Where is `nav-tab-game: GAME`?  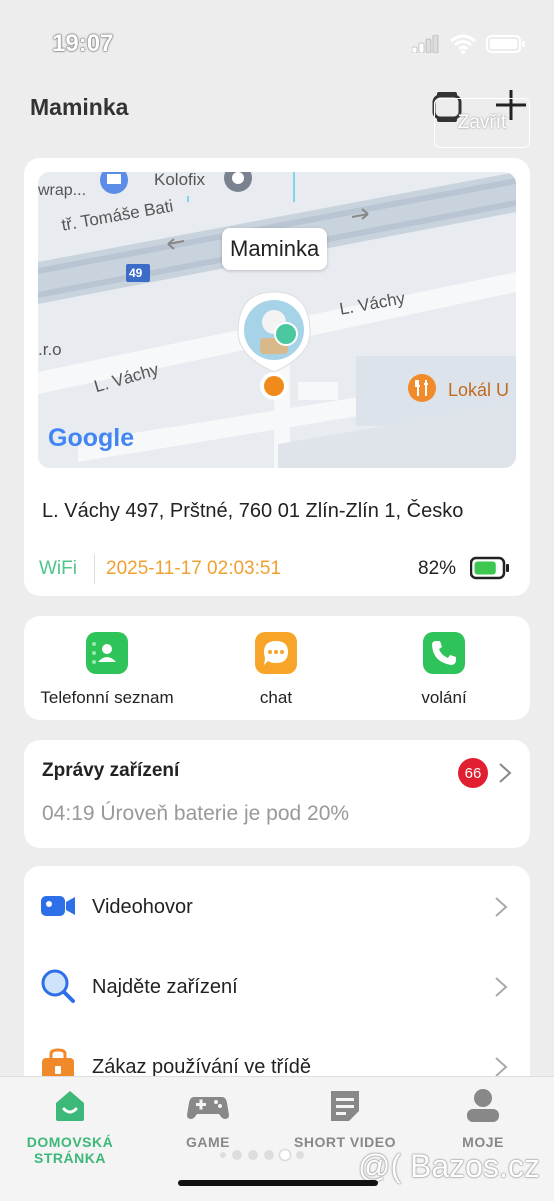 nav-tab-game: GAME is located at coordinates (208, 1118).